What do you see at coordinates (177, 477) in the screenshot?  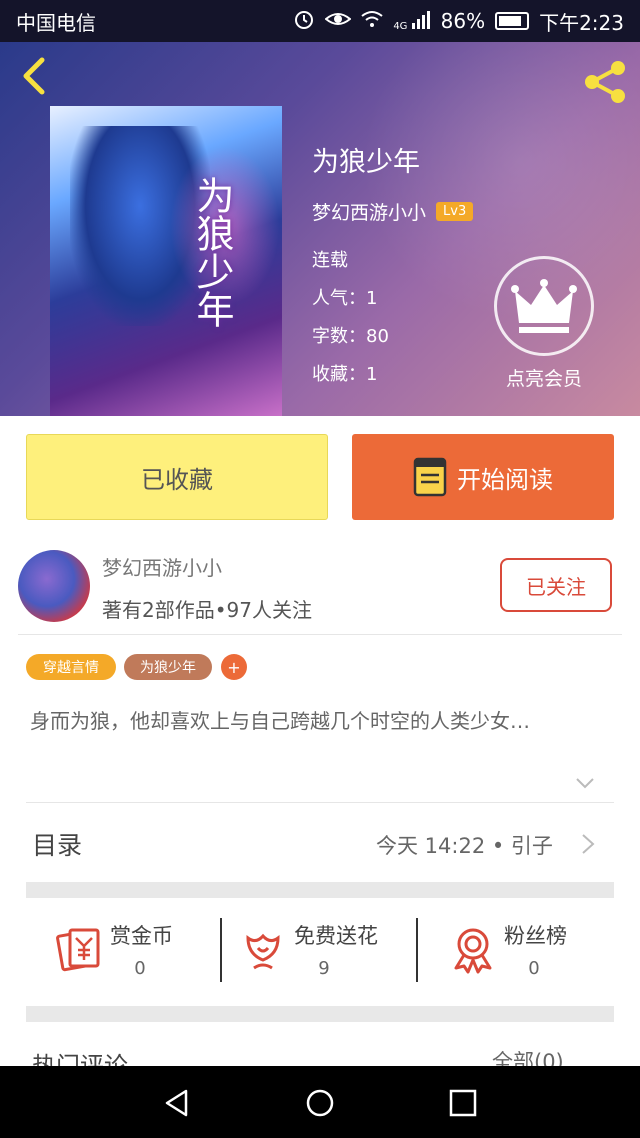 I see `favorited-button: 已收藏` at bounding box center [177, 477].